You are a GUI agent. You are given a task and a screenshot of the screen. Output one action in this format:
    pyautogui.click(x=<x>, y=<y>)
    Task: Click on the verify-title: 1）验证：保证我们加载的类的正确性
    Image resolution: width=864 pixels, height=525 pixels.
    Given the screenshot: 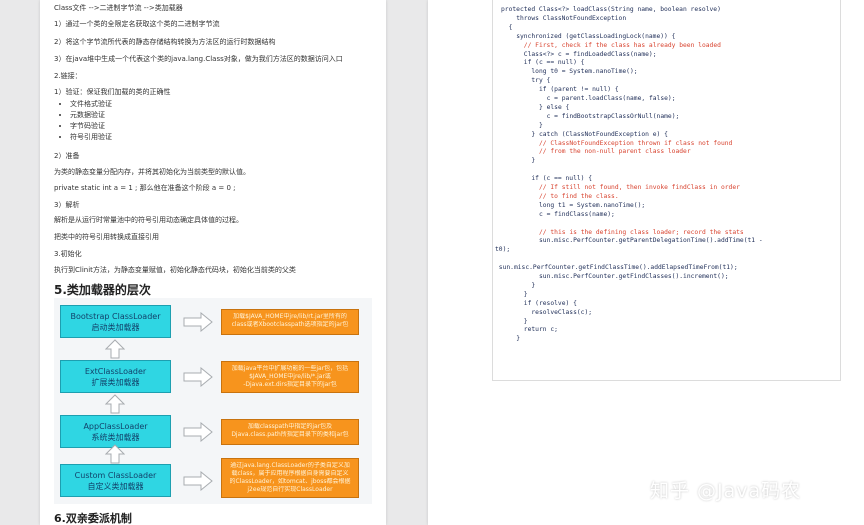 What is the action you would take?
    pyautogui.click(x=112, y=92)
    